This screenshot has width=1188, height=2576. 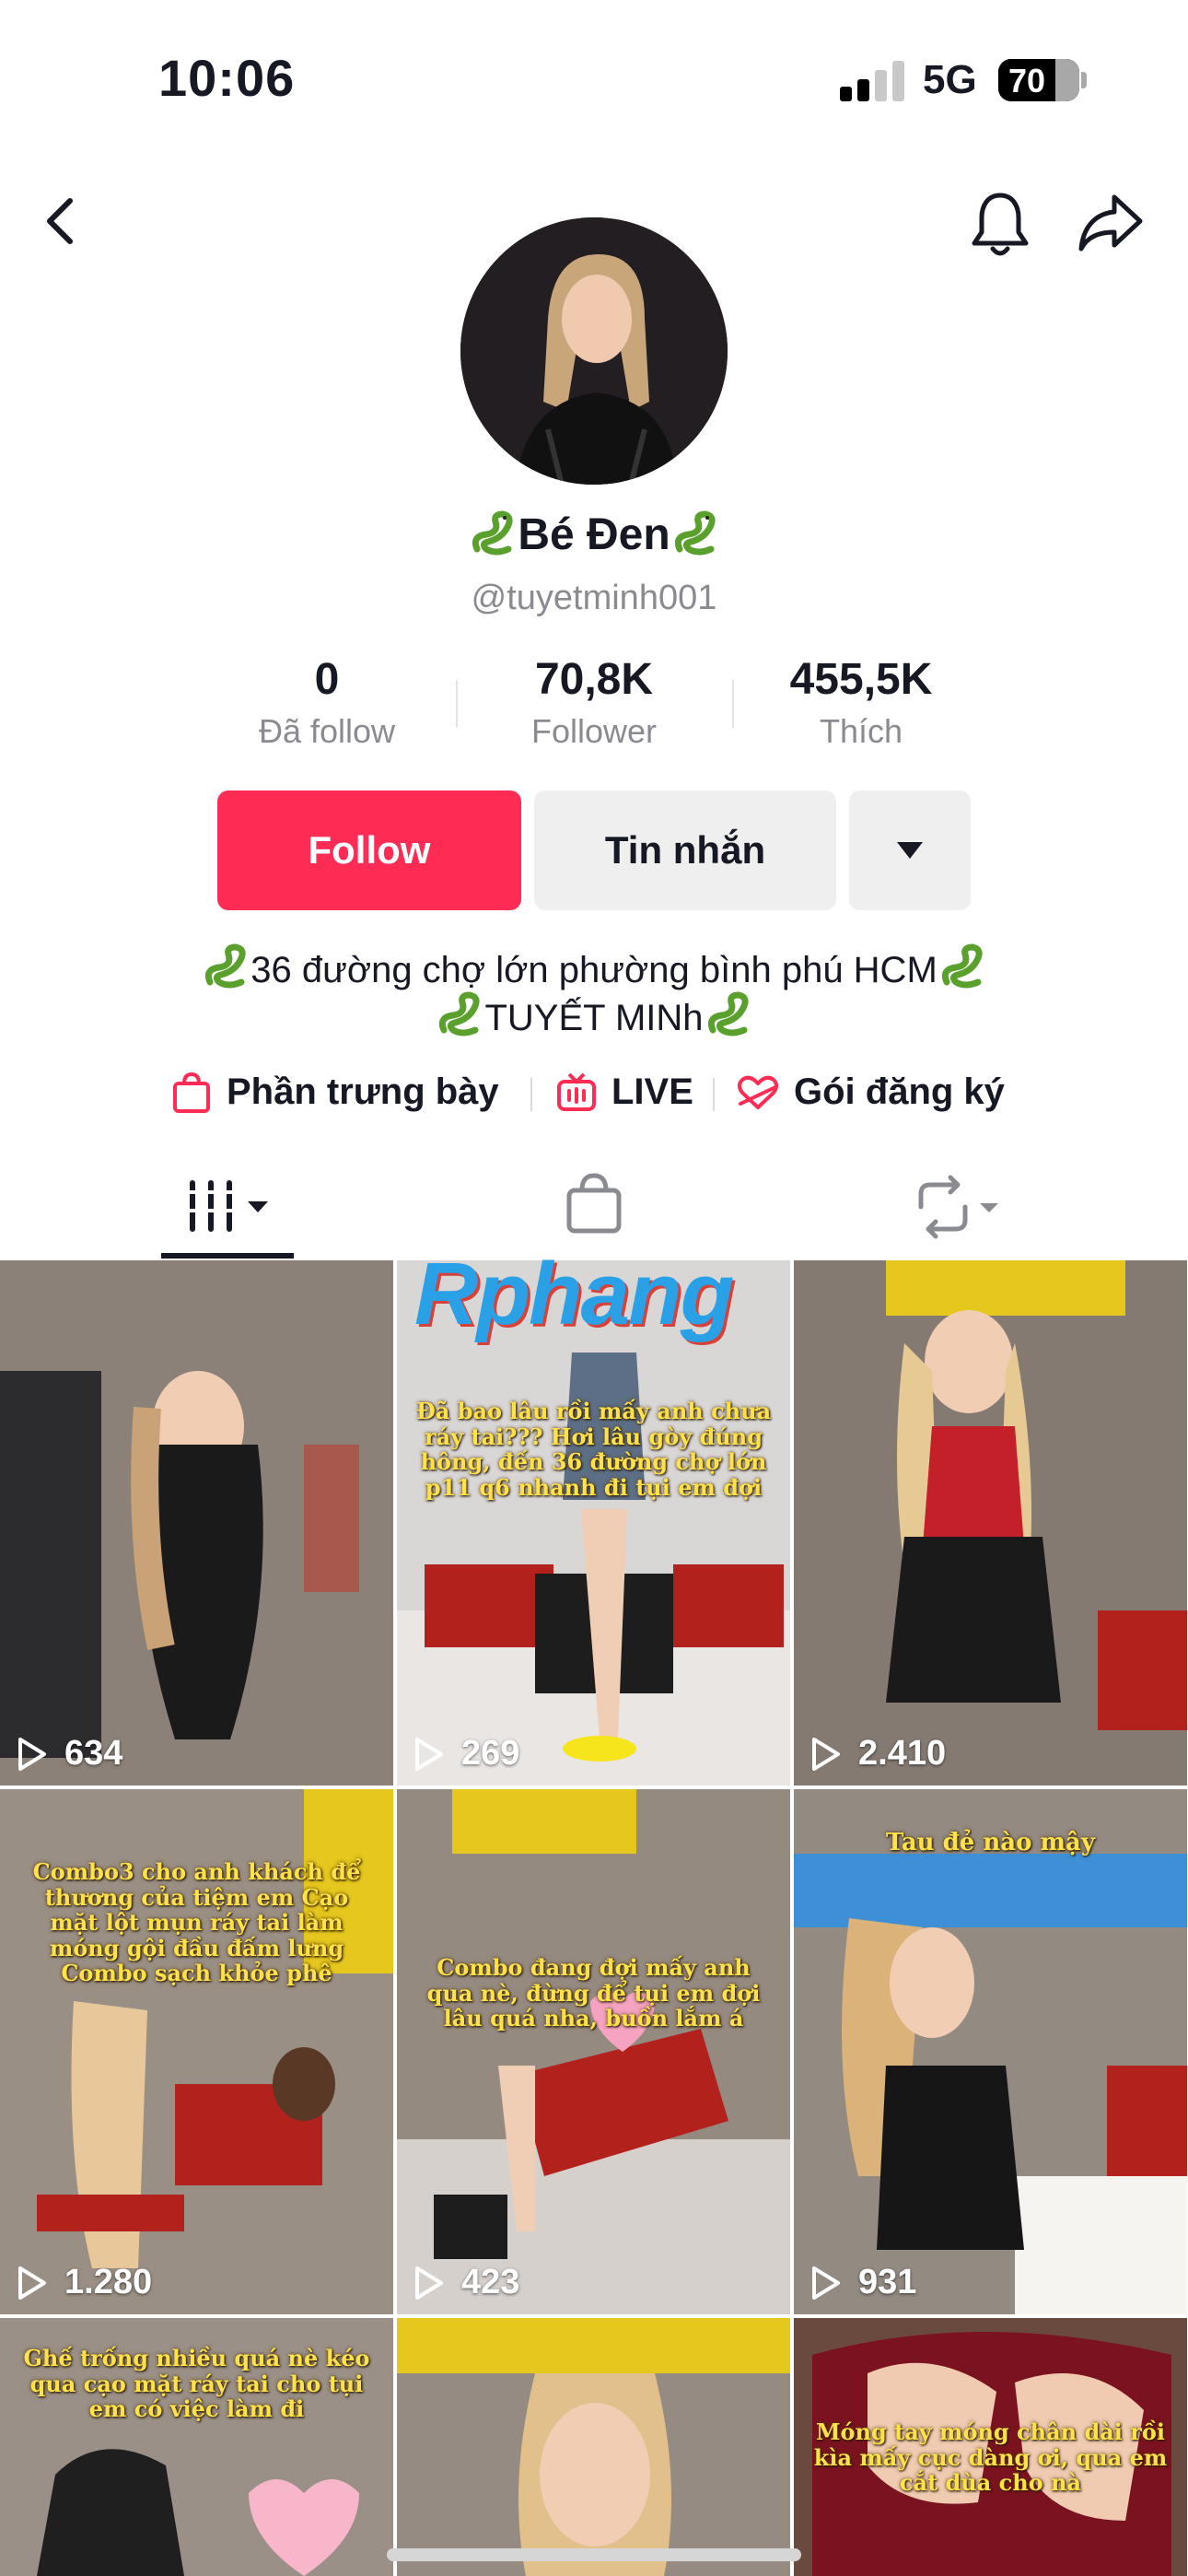 What do you see at coordinates (1000, 224) in the screenshot?
I see `bell-icon` at bounding box center [1000, 224].